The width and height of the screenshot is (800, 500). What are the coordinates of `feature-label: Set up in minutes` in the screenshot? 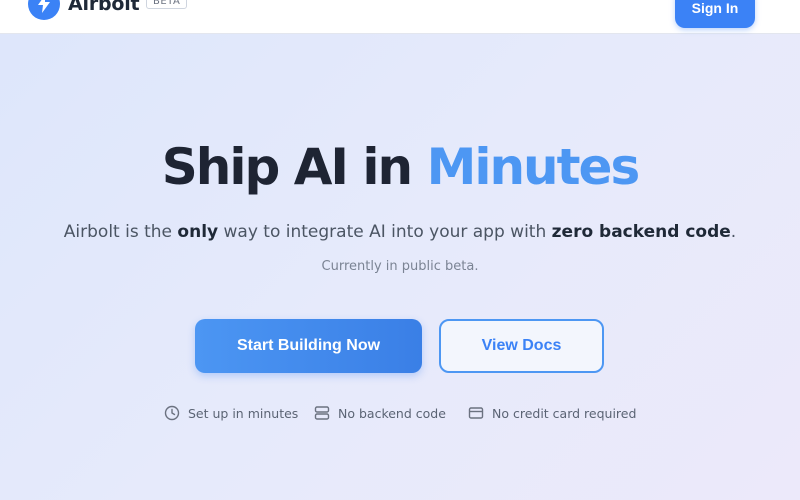 It's located at (243, 413).